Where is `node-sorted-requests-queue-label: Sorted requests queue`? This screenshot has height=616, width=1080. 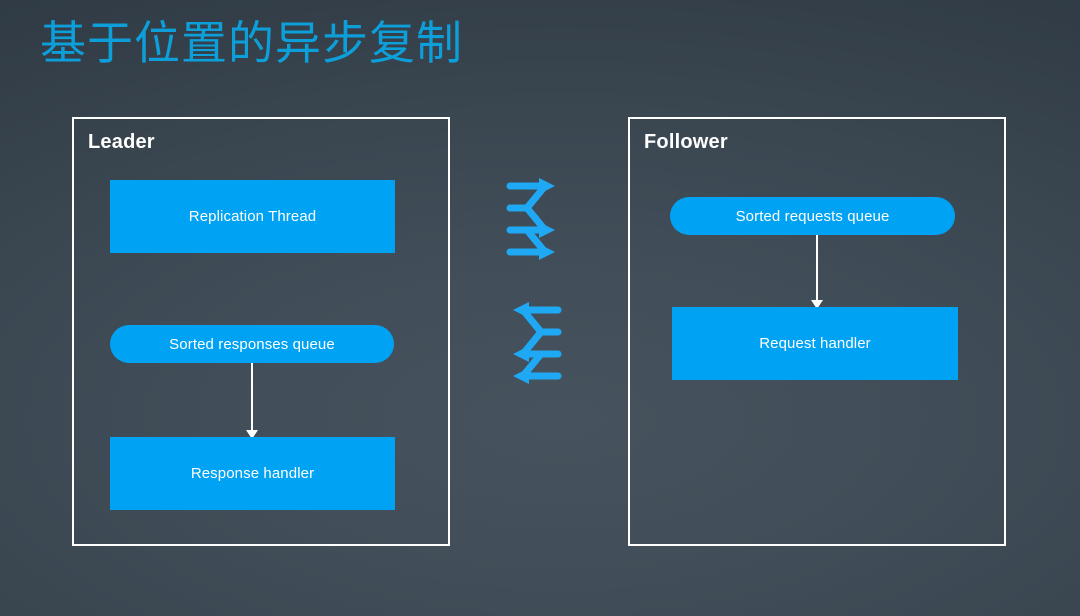 node-sorted-requests-queue-label: Sorted requests queue is located at coordinates (812, 216).